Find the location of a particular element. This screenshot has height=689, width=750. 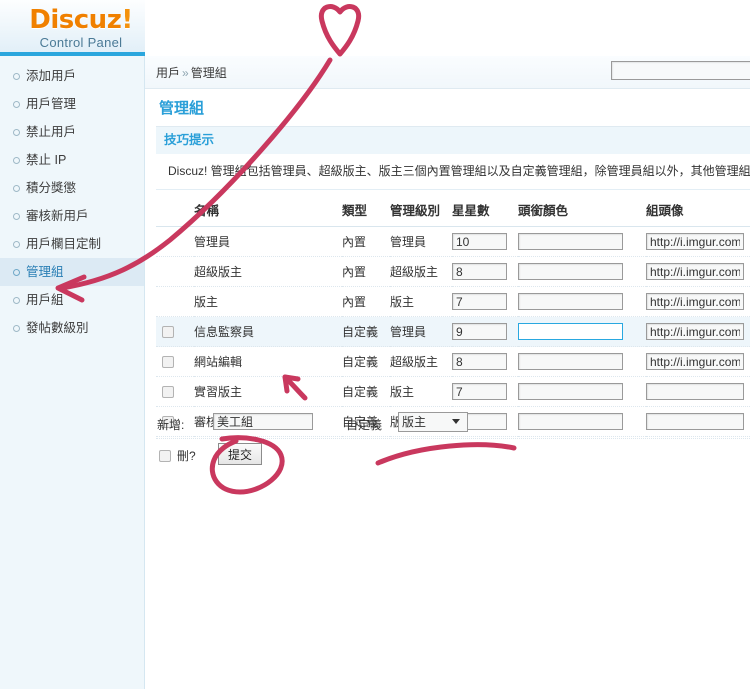

table-row: 管理員 內置 管理員 is located at coordinates (453, 241).